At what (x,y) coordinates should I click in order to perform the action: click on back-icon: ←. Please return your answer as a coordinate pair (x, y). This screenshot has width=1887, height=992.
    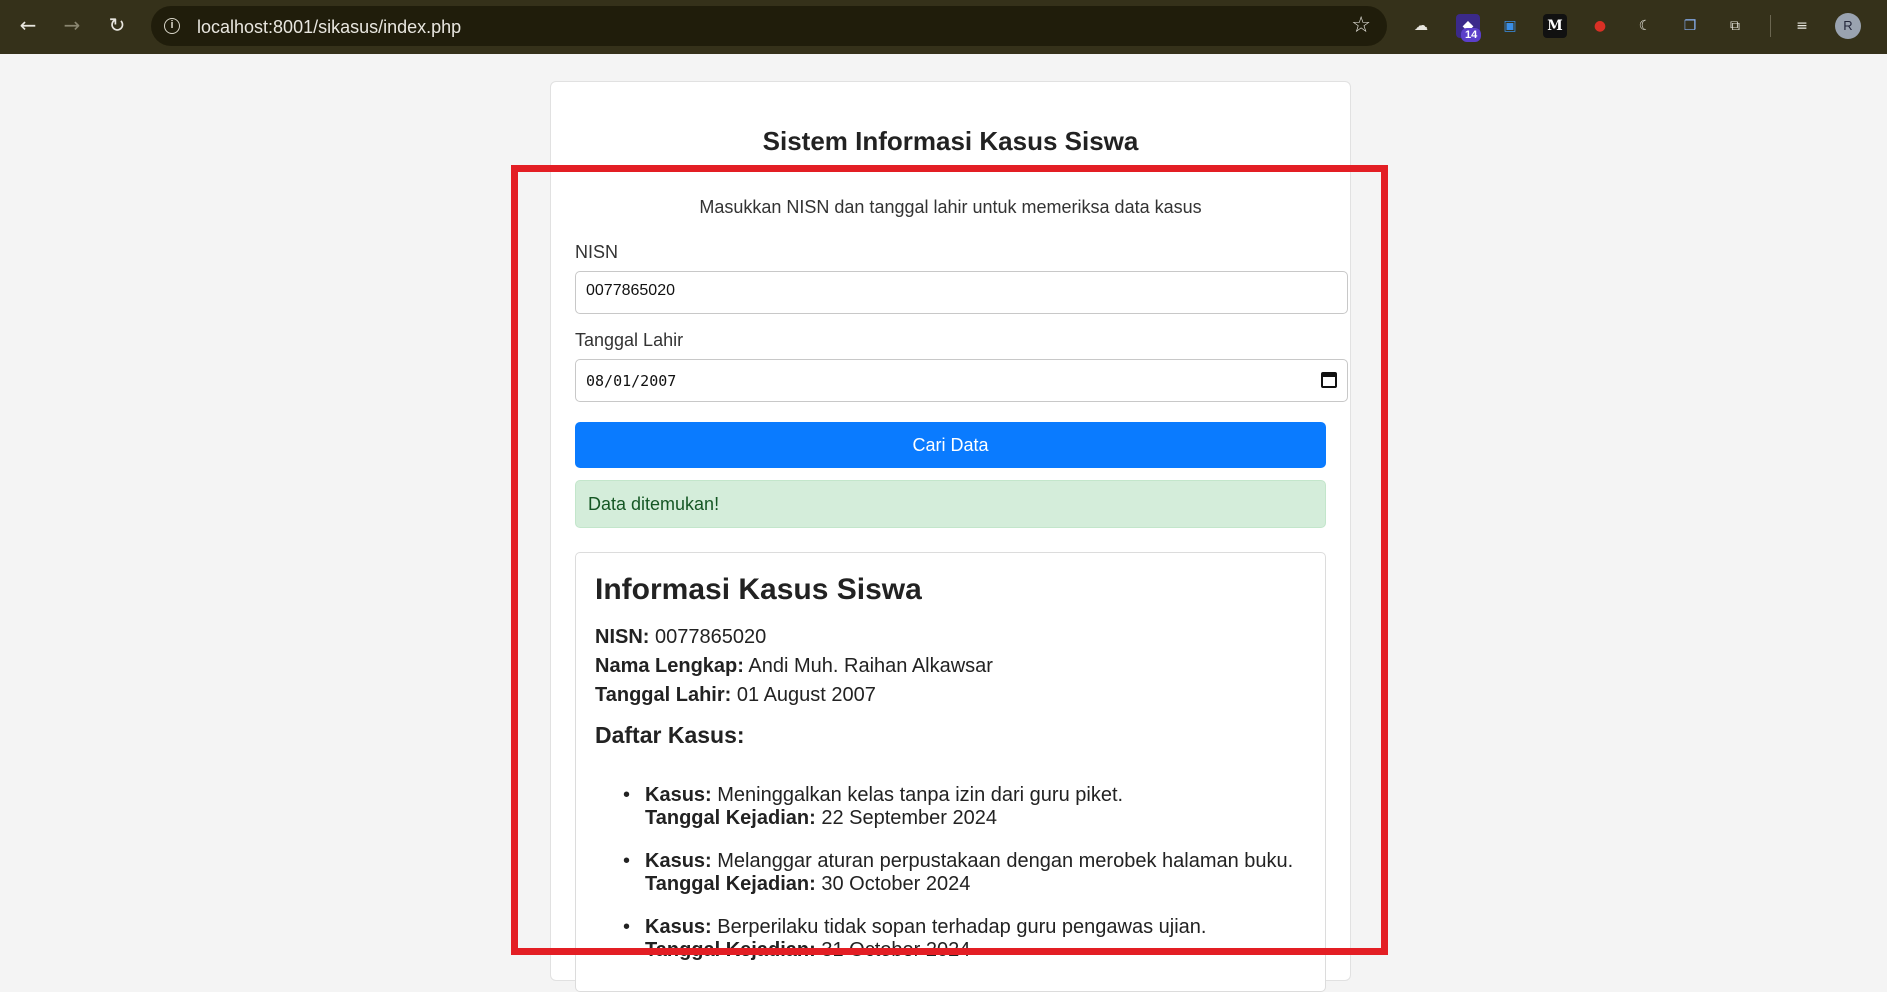
    Looking at the image, I should click on (28, 25).